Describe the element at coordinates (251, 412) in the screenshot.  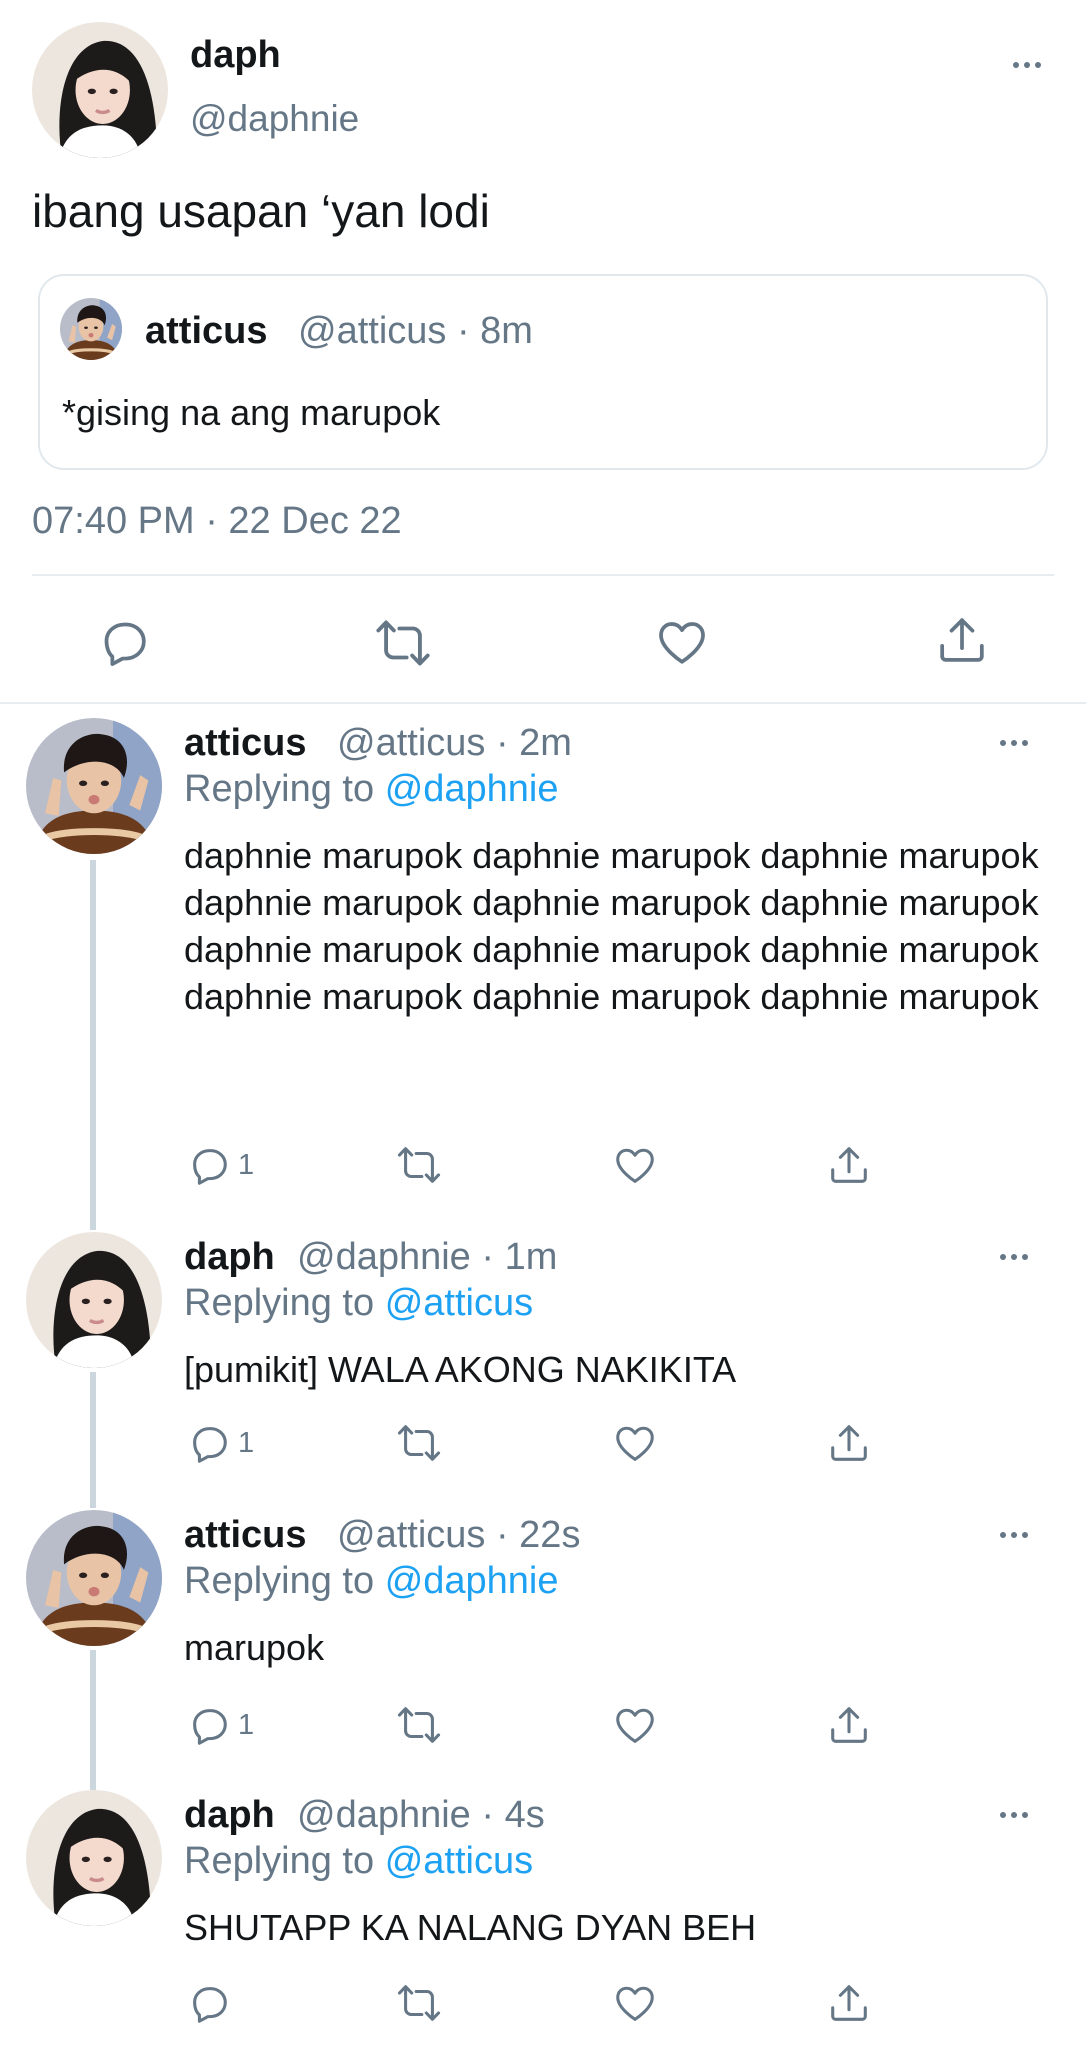
I see `quoted-tweet-text: *gising na ang marupok` at that location.